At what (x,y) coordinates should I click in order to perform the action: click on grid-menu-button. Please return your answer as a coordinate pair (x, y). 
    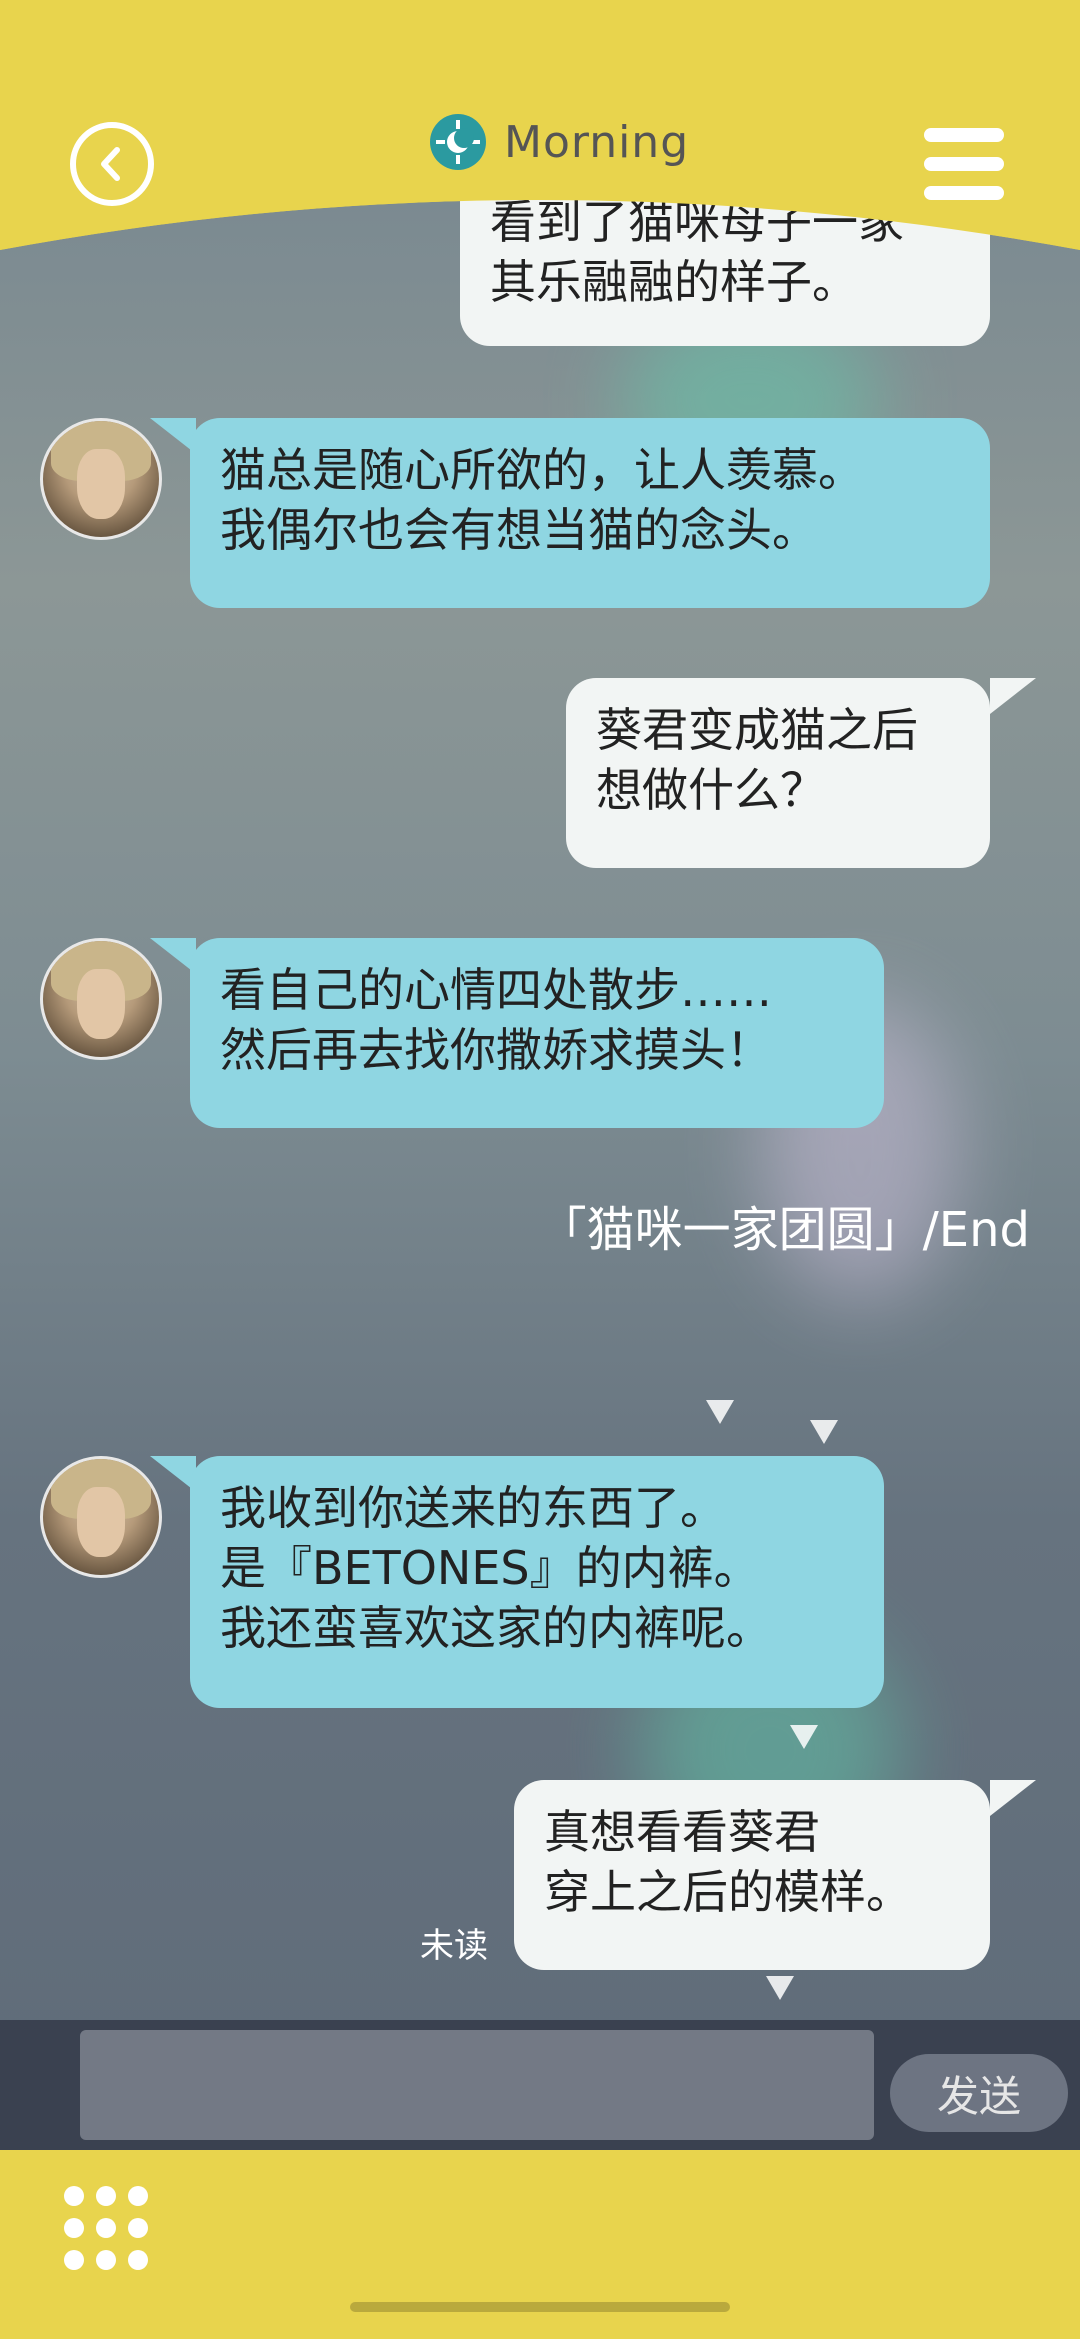
    Looking at the image, I should click on (106, 2228).